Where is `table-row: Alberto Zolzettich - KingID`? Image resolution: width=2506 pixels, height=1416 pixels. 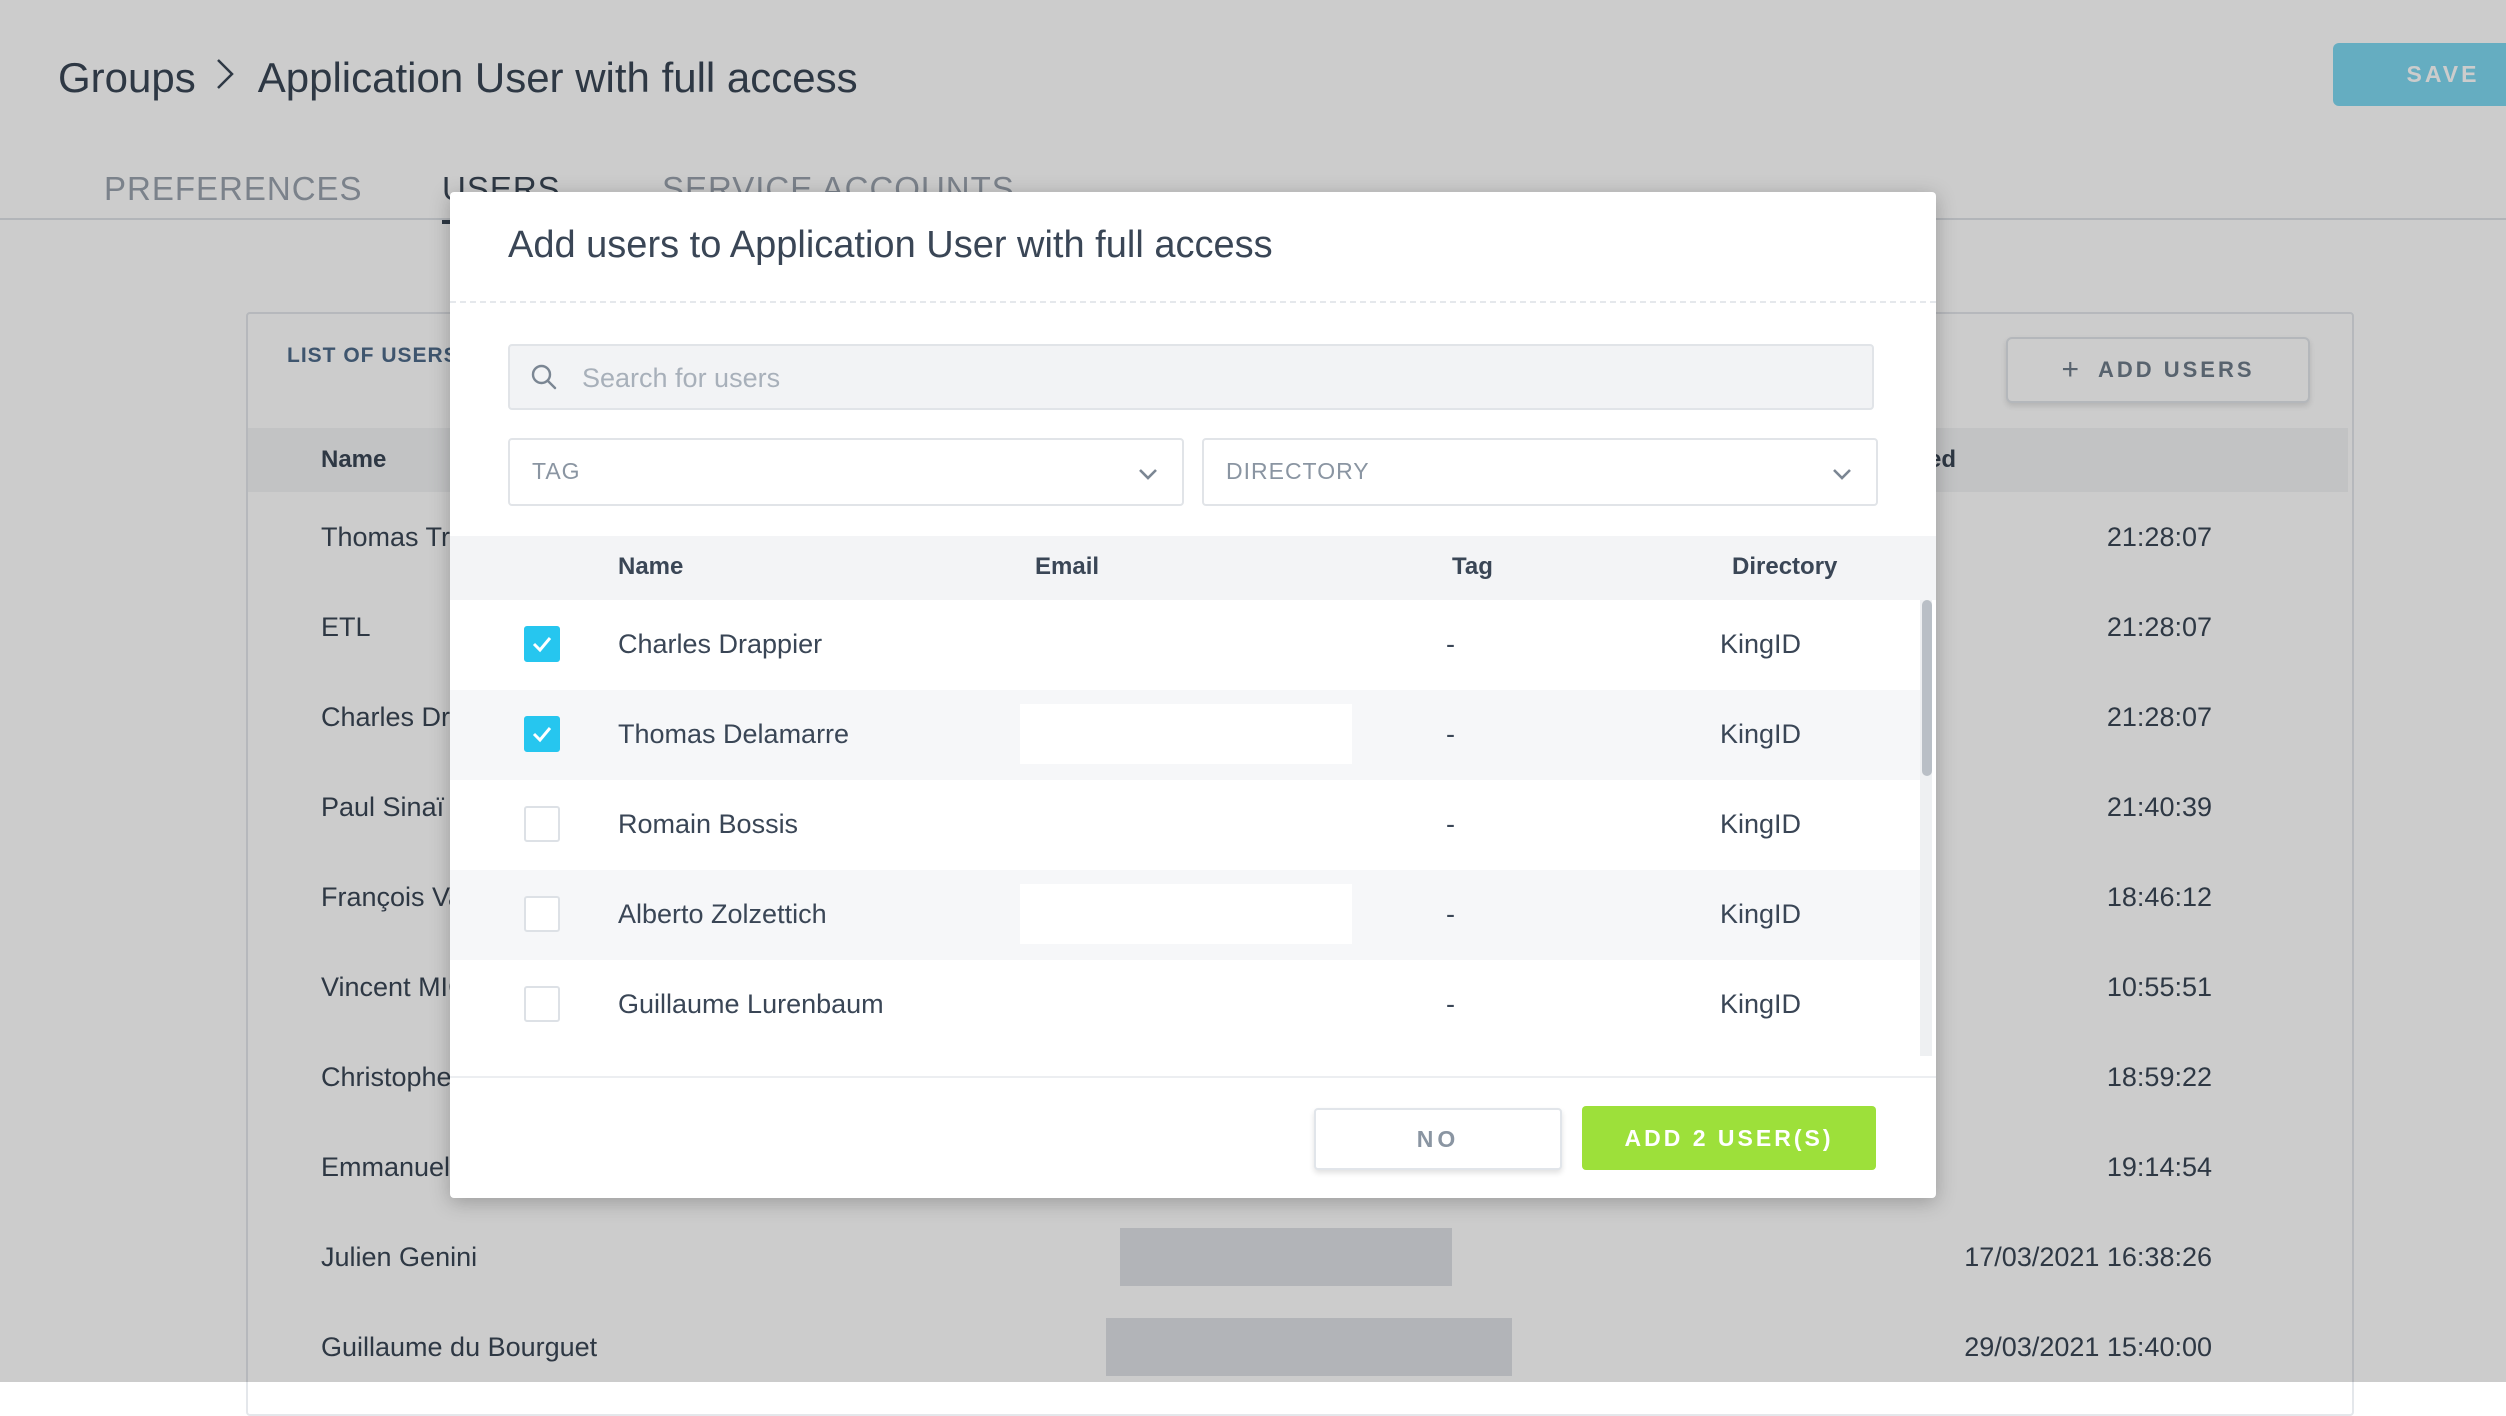
table-row: Alberto Zolzettich - KingID is located at coordinates (1185, 915).